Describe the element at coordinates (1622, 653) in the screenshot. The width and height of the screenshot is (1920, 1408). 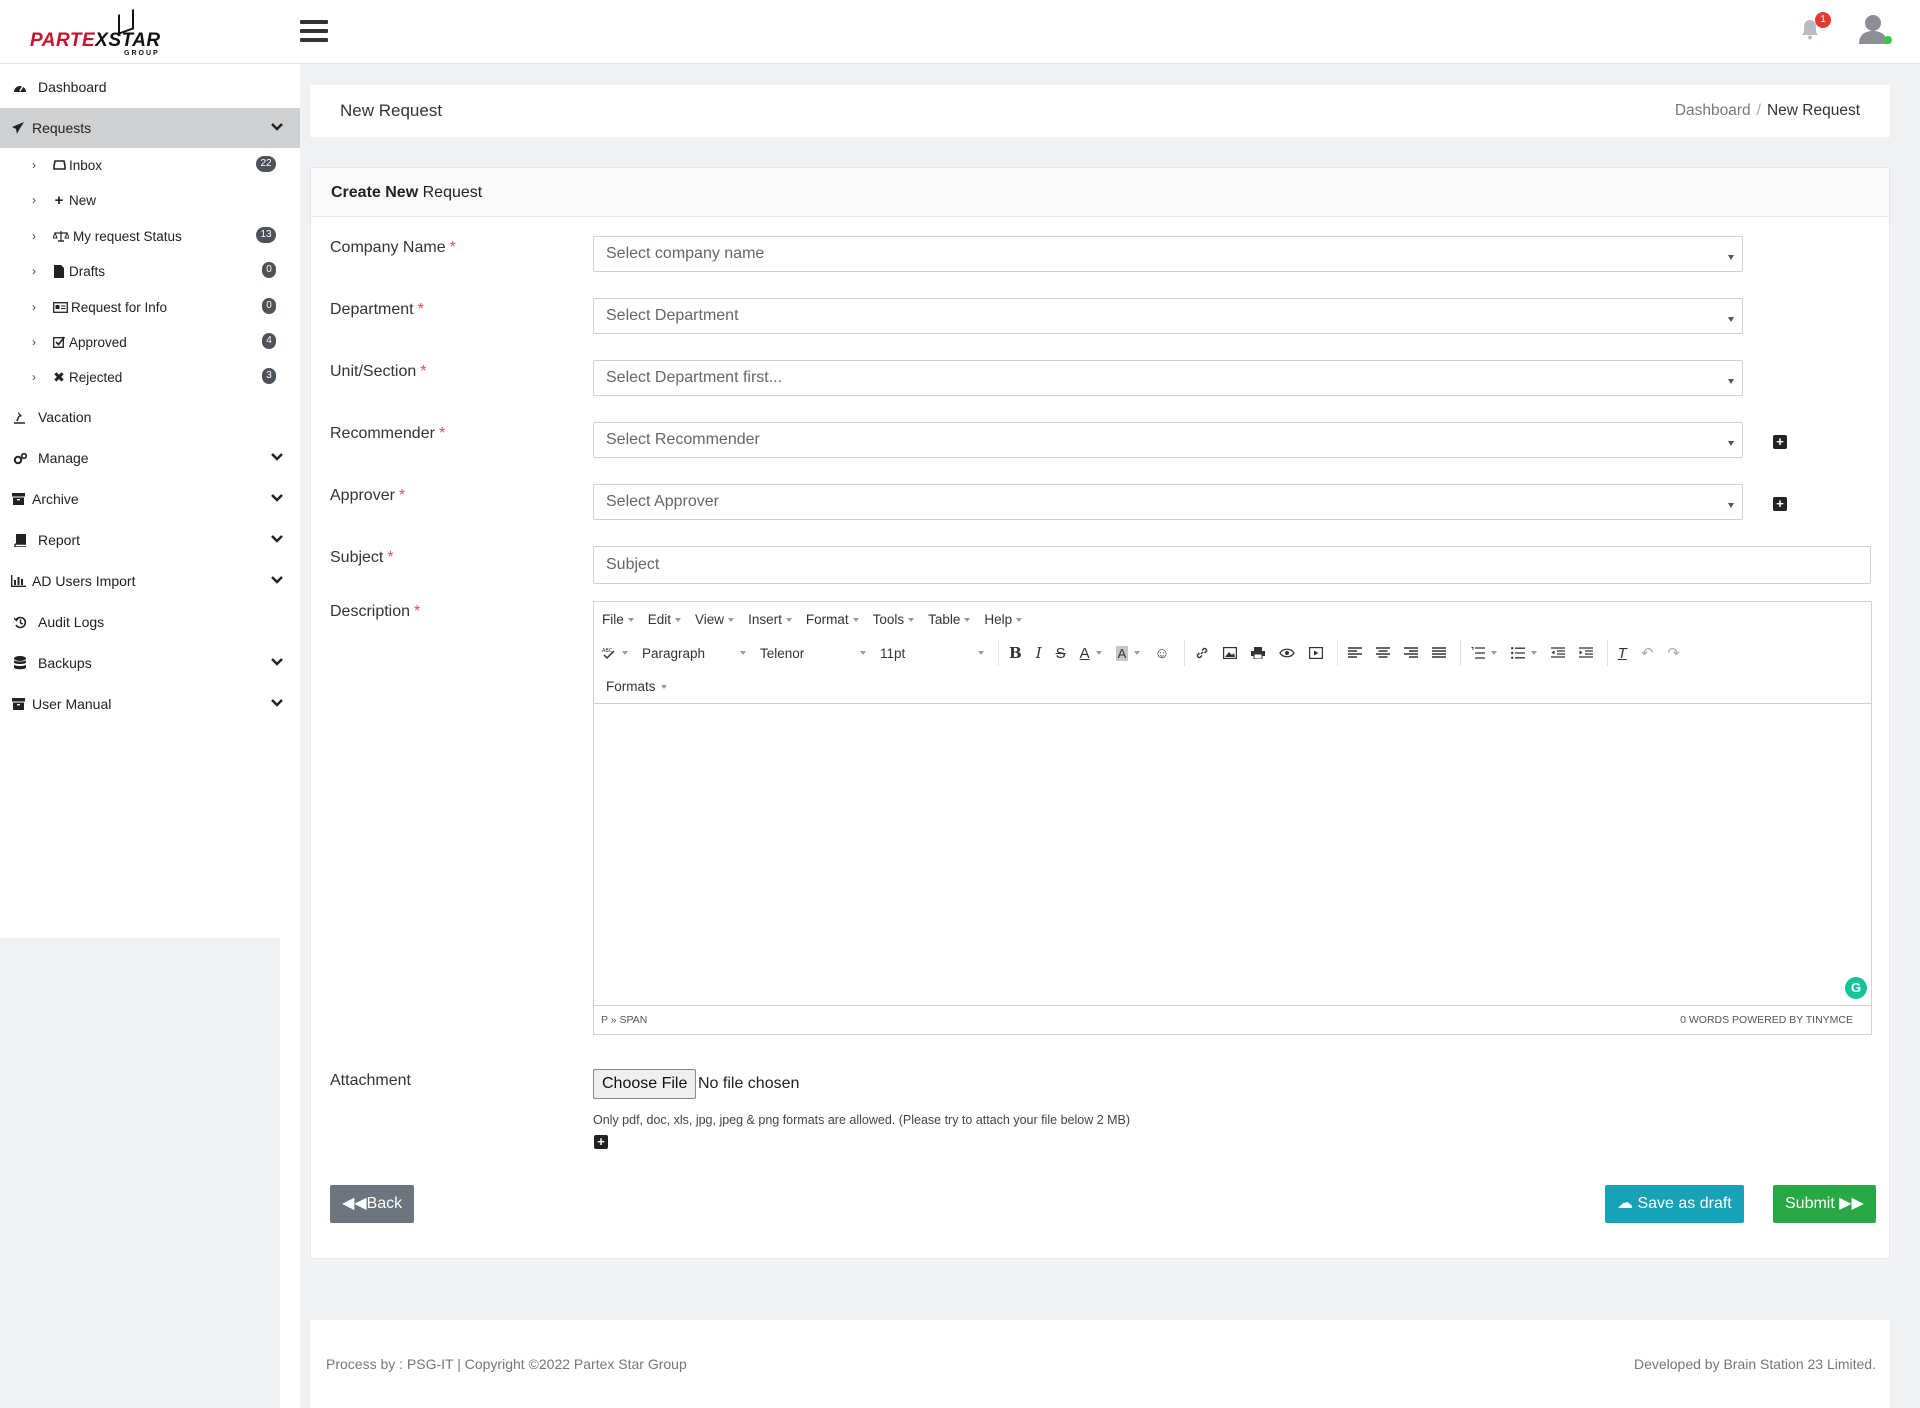
I see `clear-formatting-icon: T` at that location.